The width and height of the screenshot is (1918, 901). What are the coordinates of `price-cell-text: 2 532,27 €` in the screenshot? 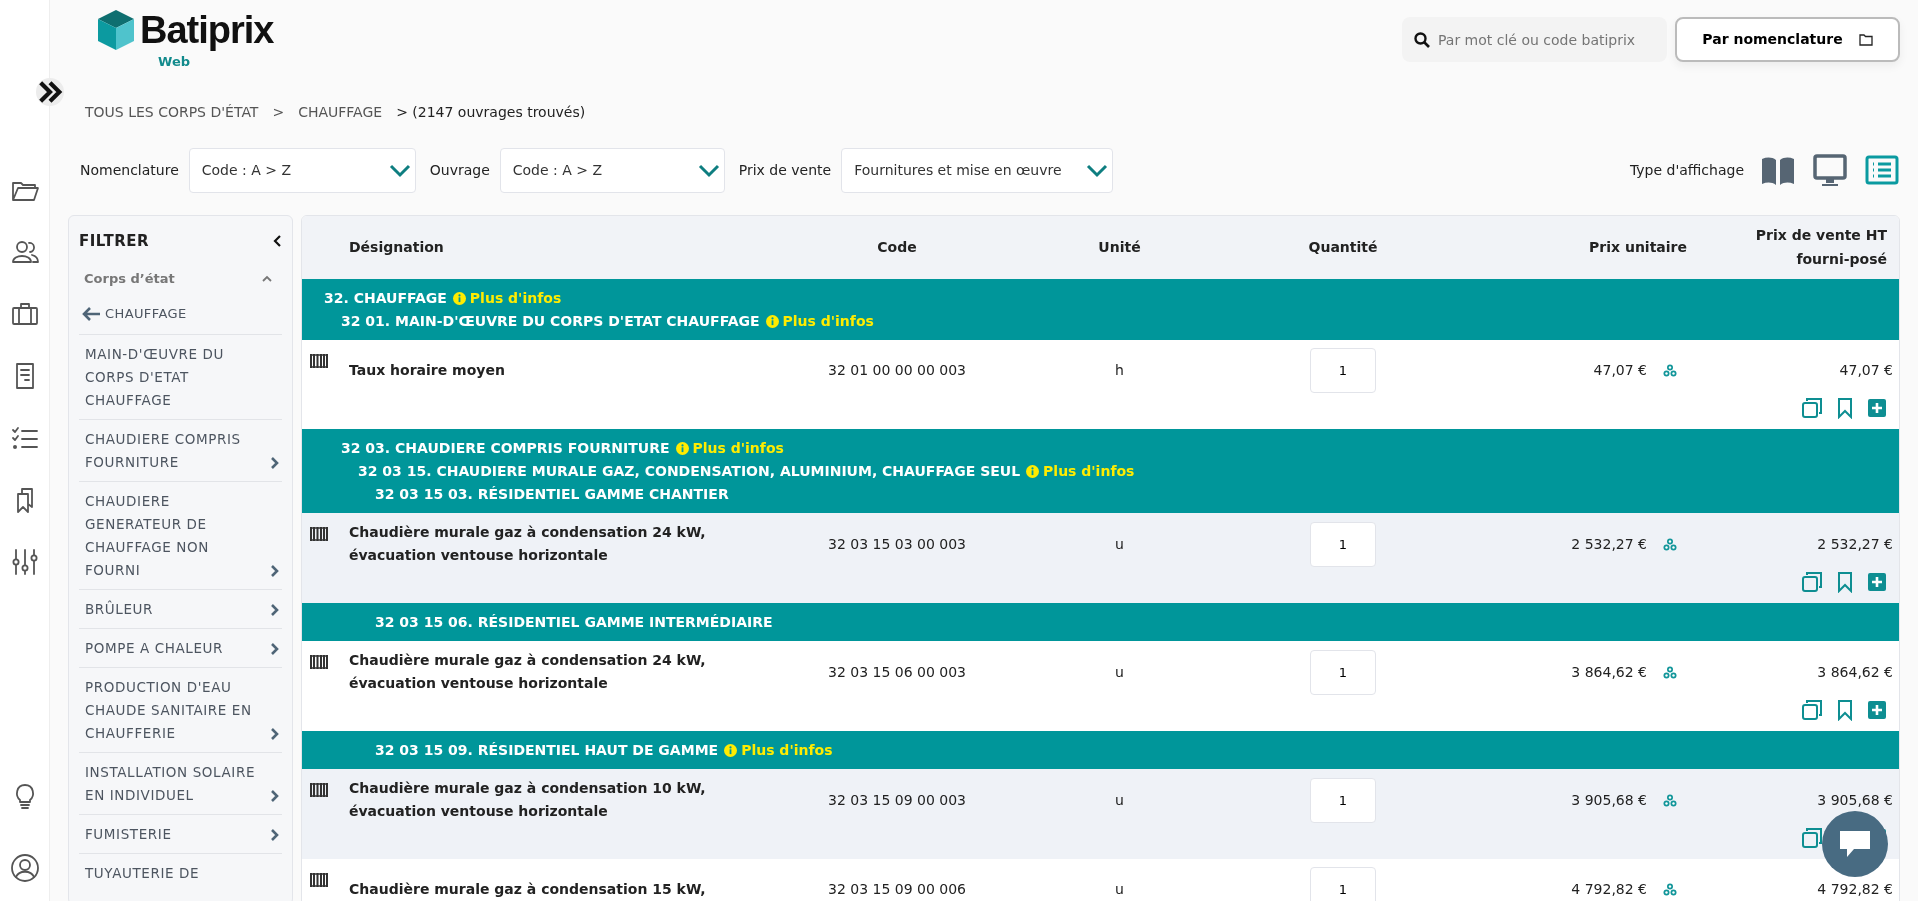 It's located at (1609, 544).